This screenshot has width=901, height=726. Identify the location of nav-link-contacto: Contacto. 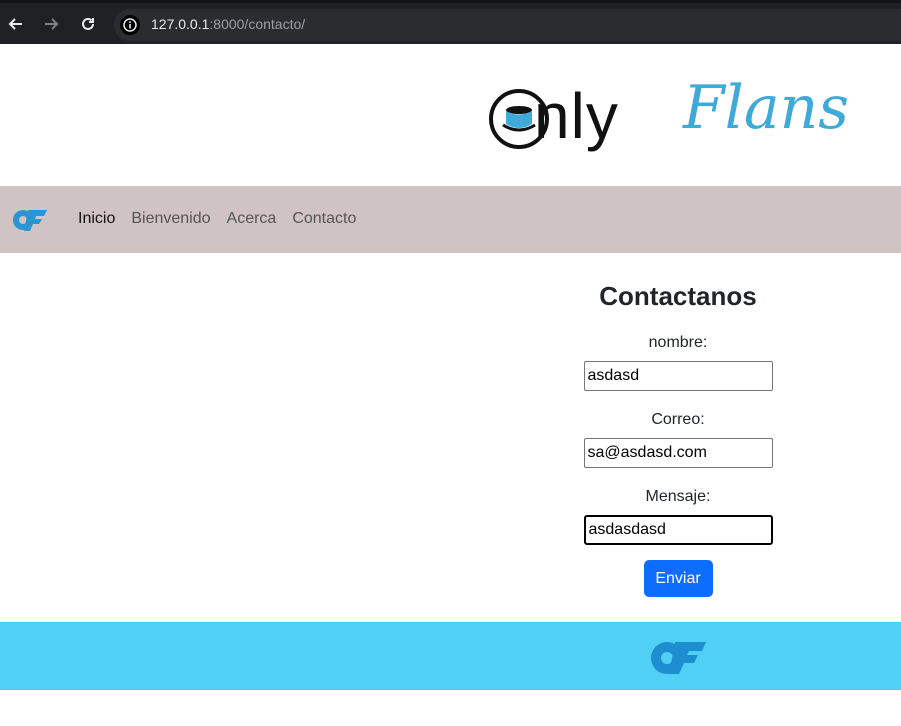
(324, 219).